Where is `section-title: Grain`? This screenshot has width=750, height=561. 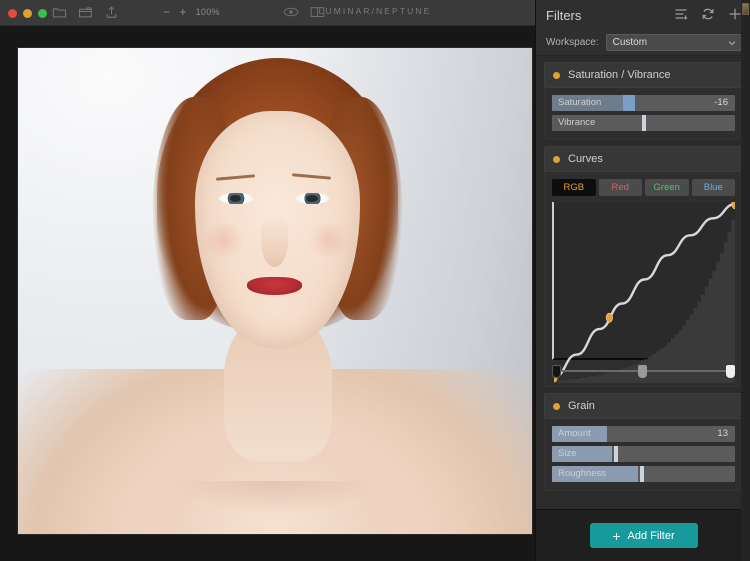 section-title: Grain is located at coordinates (581, 406).